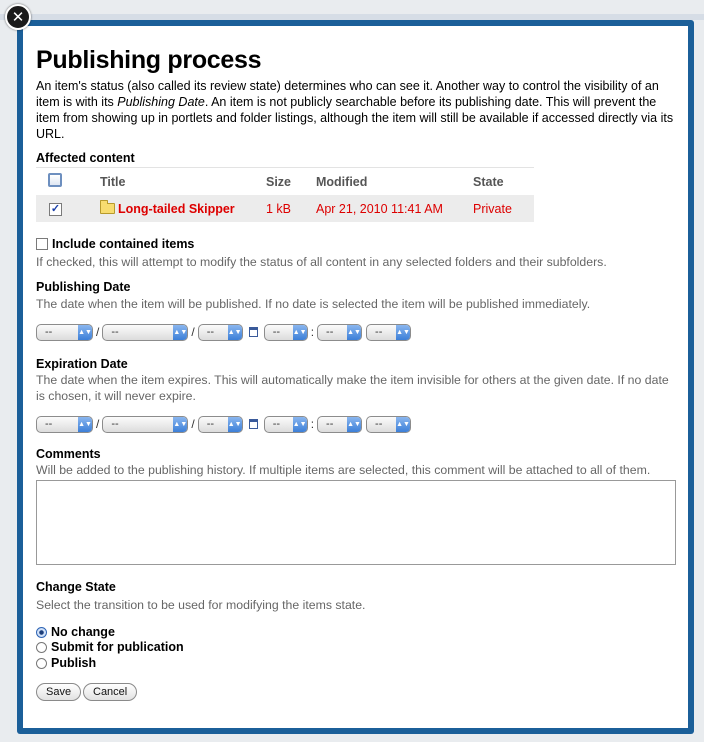 This screenshot has height=742, width=704. I want to click on folder-icon, so click(107, 206).